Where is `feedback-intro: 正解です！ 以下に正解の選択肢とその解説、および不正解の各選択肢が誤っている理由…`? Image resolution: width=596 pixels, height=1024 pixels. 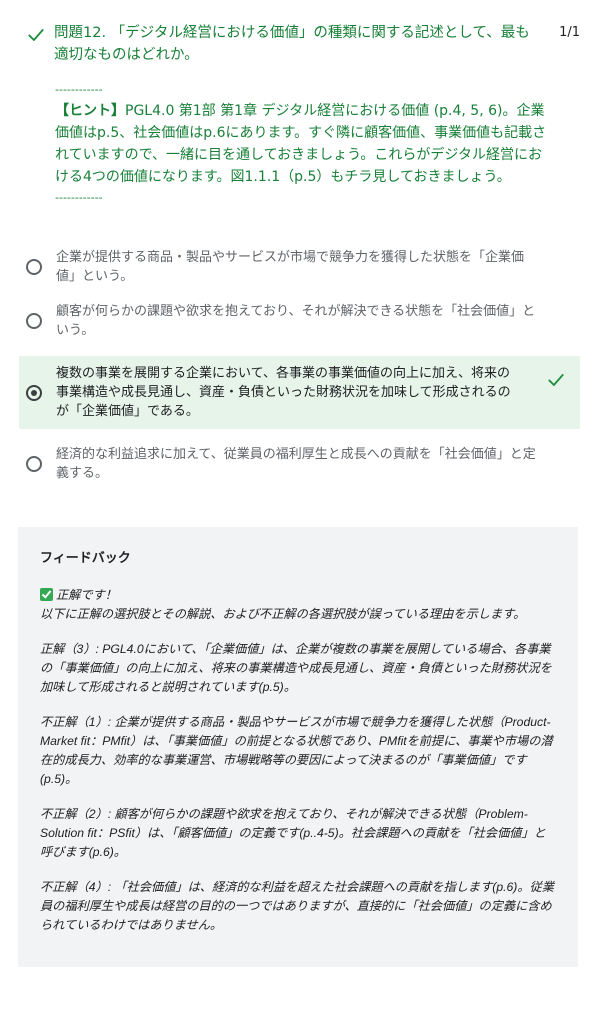
feedback-intro: 正解です！ 以下に正解の選択肢とその解説、および不正解の各選択肢が誤っている理由… is located at coordinates (298, 605).